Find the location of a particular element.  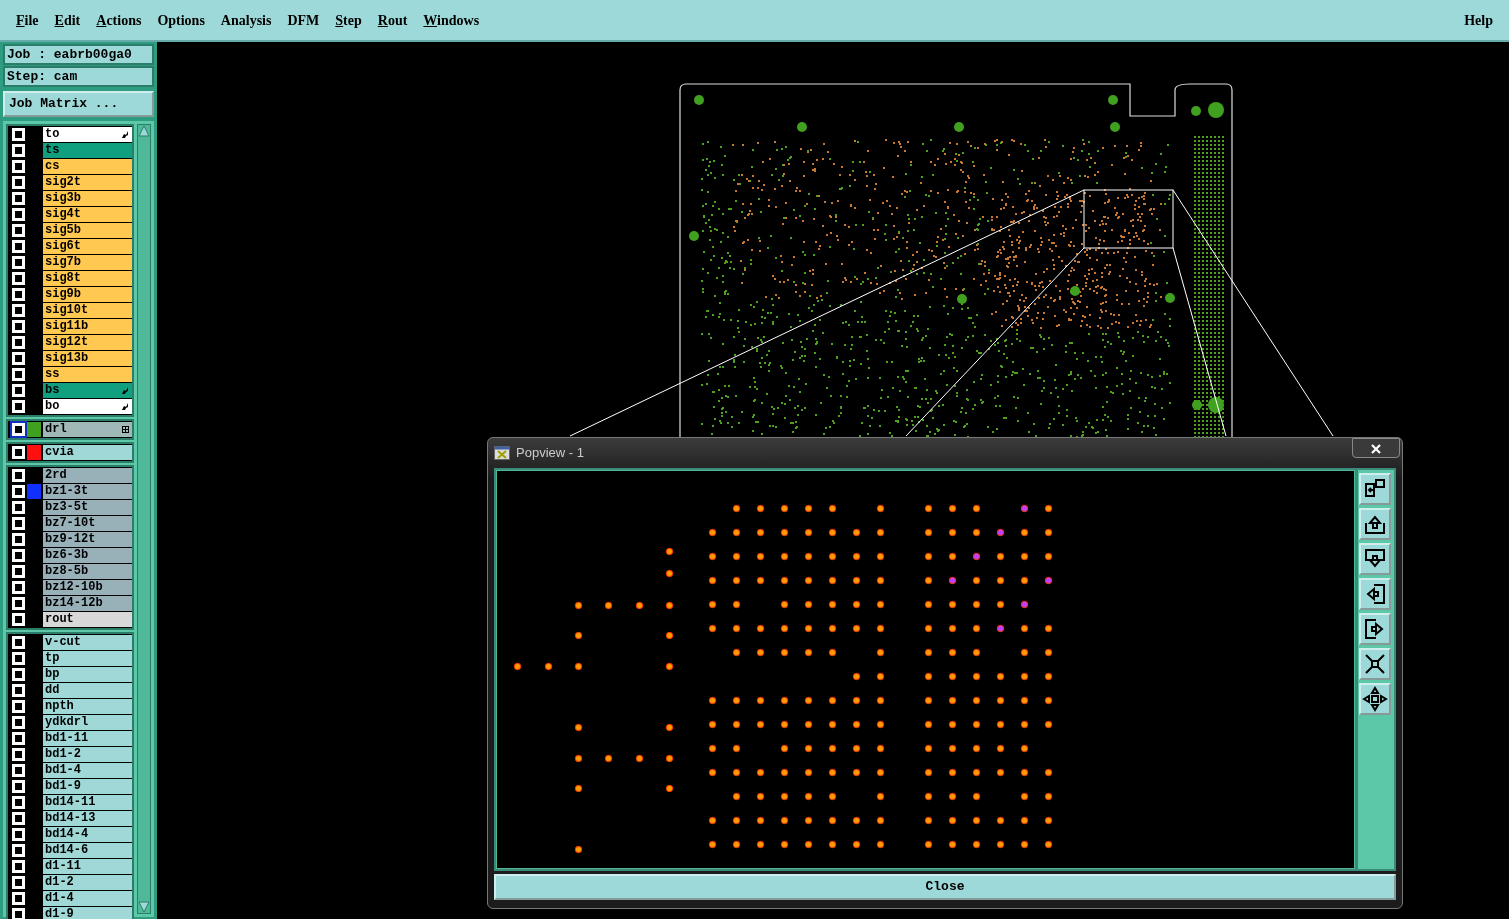

layer-name: sig3b is located at coordinates (87, 198).